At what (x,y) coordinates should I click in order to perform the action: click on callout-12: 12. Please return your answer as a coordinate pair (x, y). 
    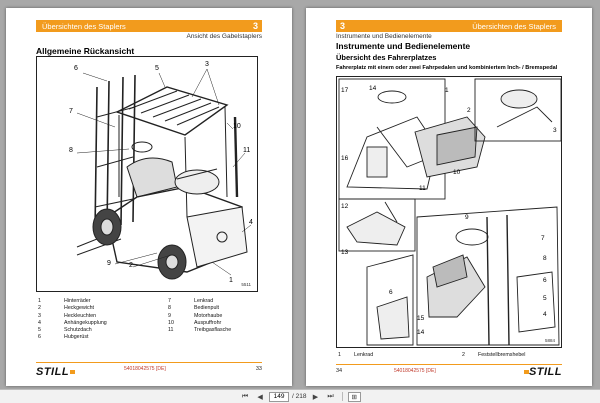
    Looking at the image, I should click on (345, 206).